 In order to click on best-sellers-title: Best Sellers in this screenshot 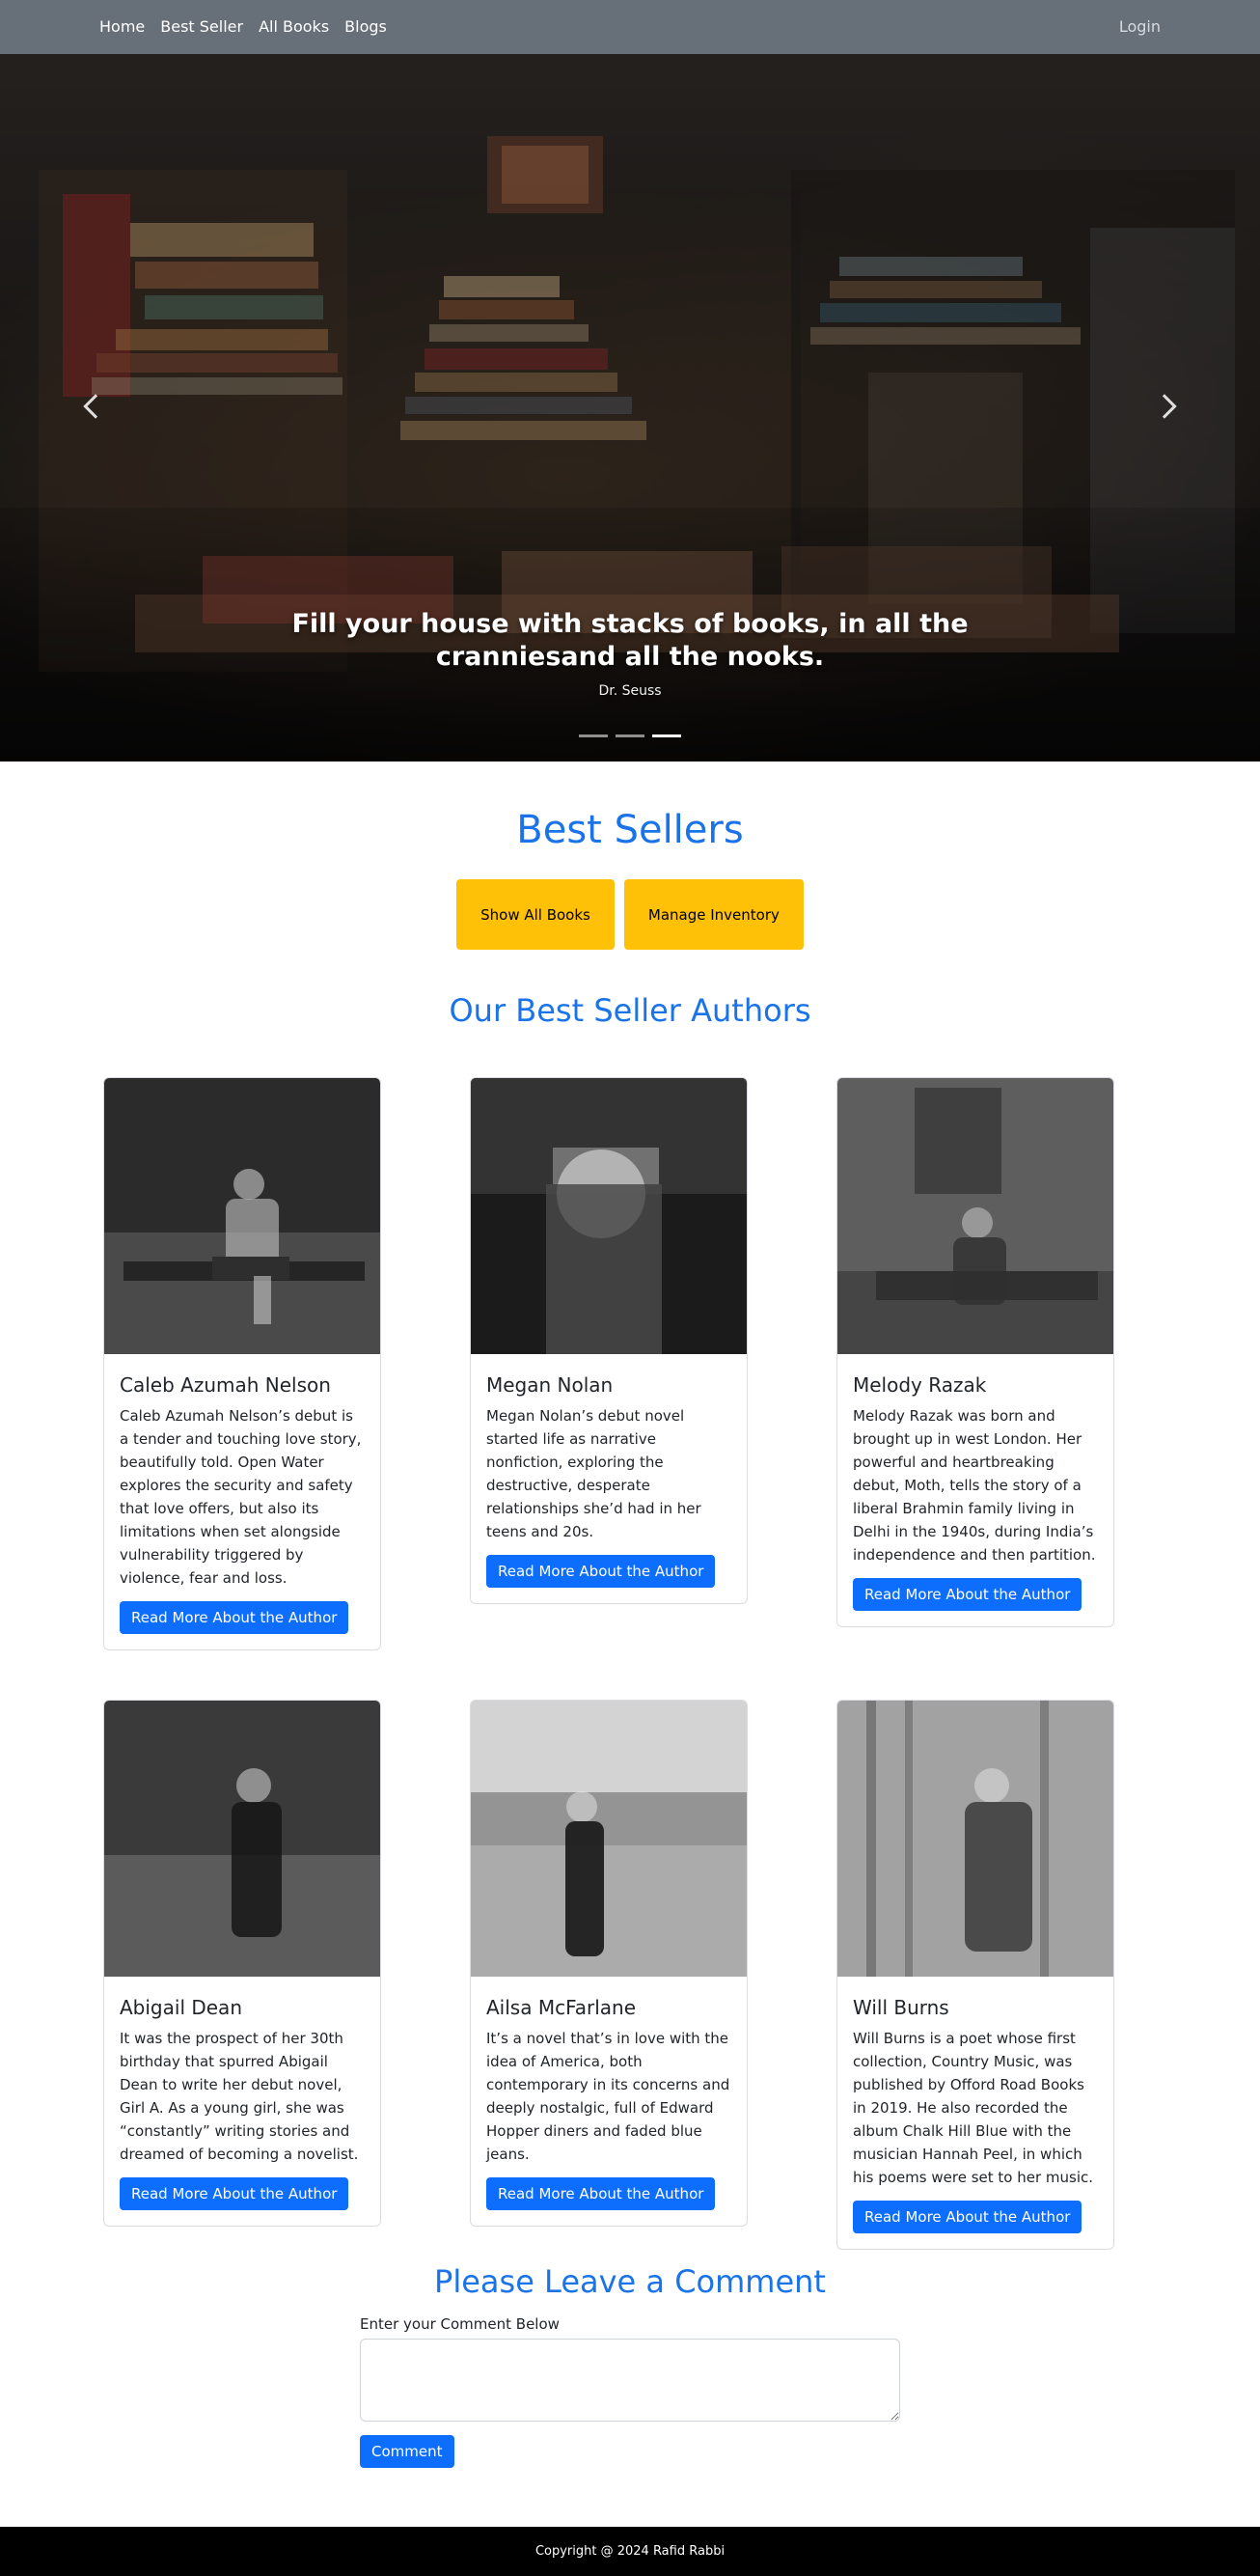, I will do `click(630, 830)`.